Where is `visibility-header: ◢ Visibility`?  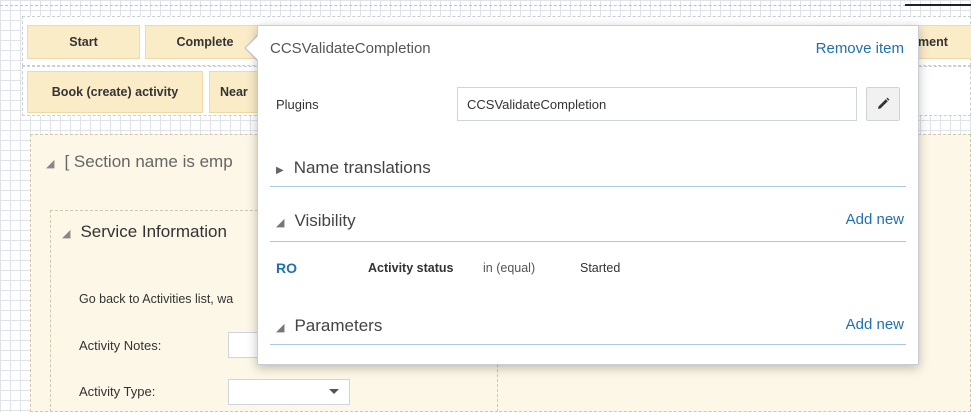
visibility-header: ◢ Visibility is located at coordinates (316, 221).